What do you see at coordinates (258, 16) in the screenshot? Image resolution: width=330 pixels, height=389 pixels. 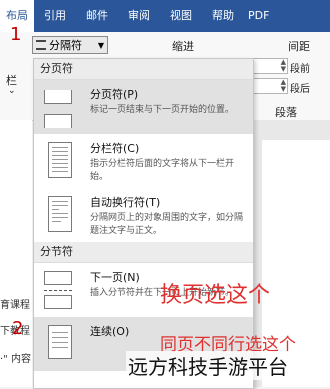 I see `tab-pdf: PDF` at bounding box center [258, 16].